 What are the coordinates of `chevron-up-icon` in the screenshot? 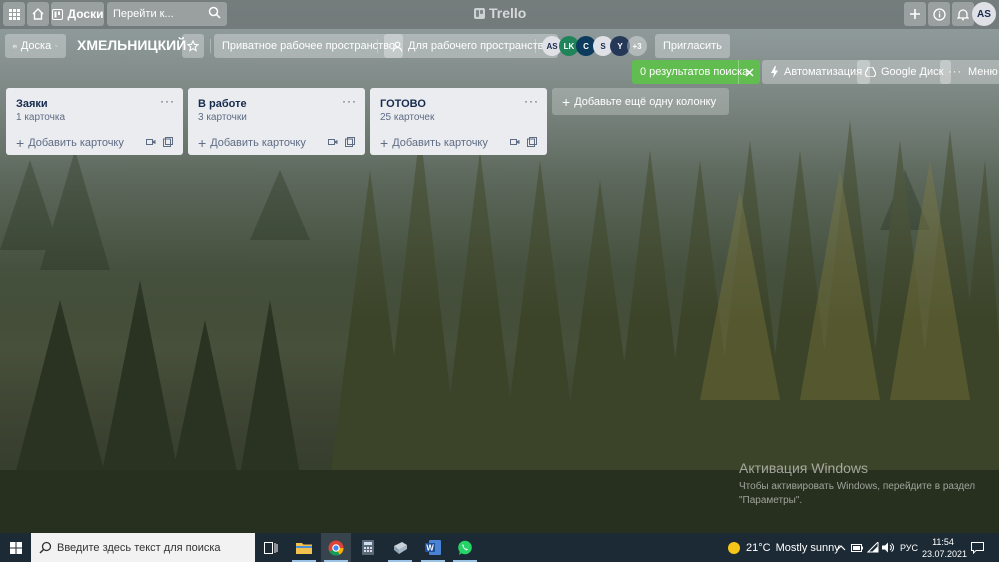 It's located at (841, 547).